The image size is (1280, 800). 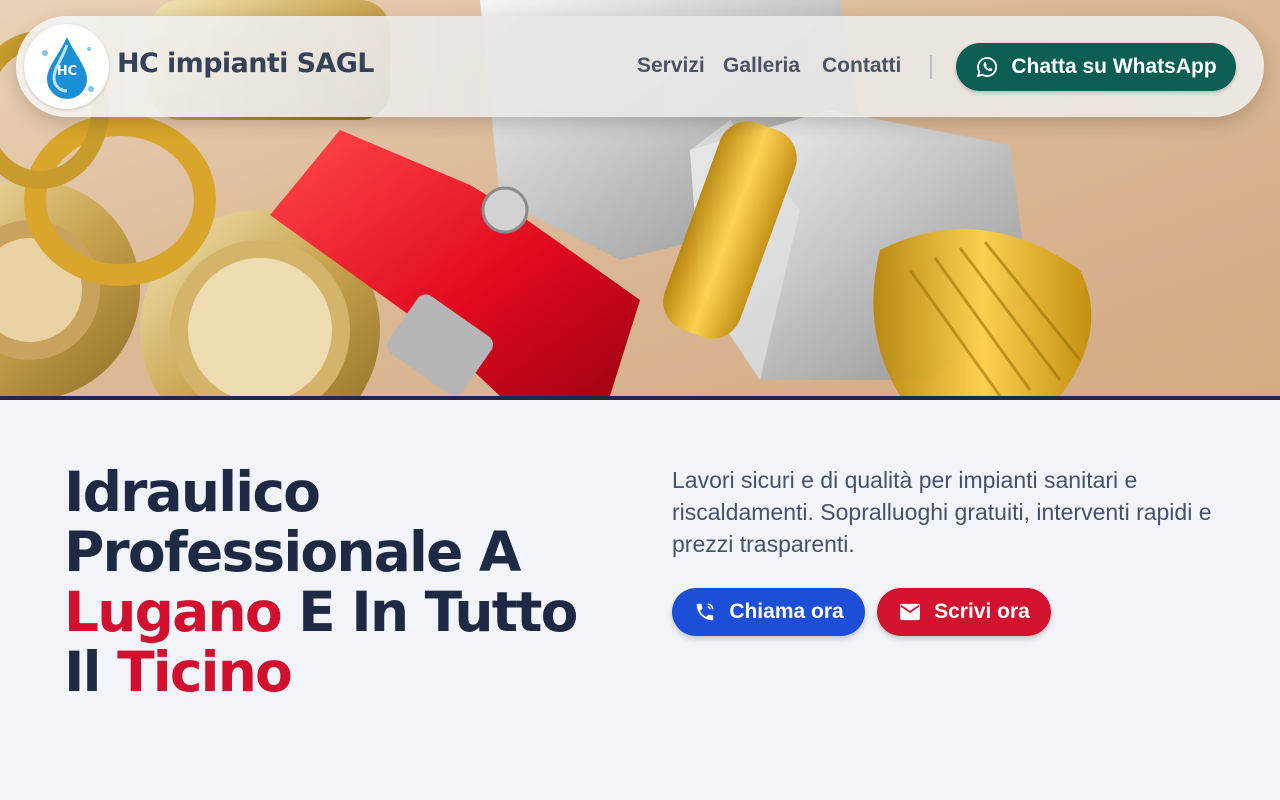 What do you see at coordinates (677, 66) in the screenshot?
I see `nav-link-servizi: Servizi` at bounding box center [677, 66].